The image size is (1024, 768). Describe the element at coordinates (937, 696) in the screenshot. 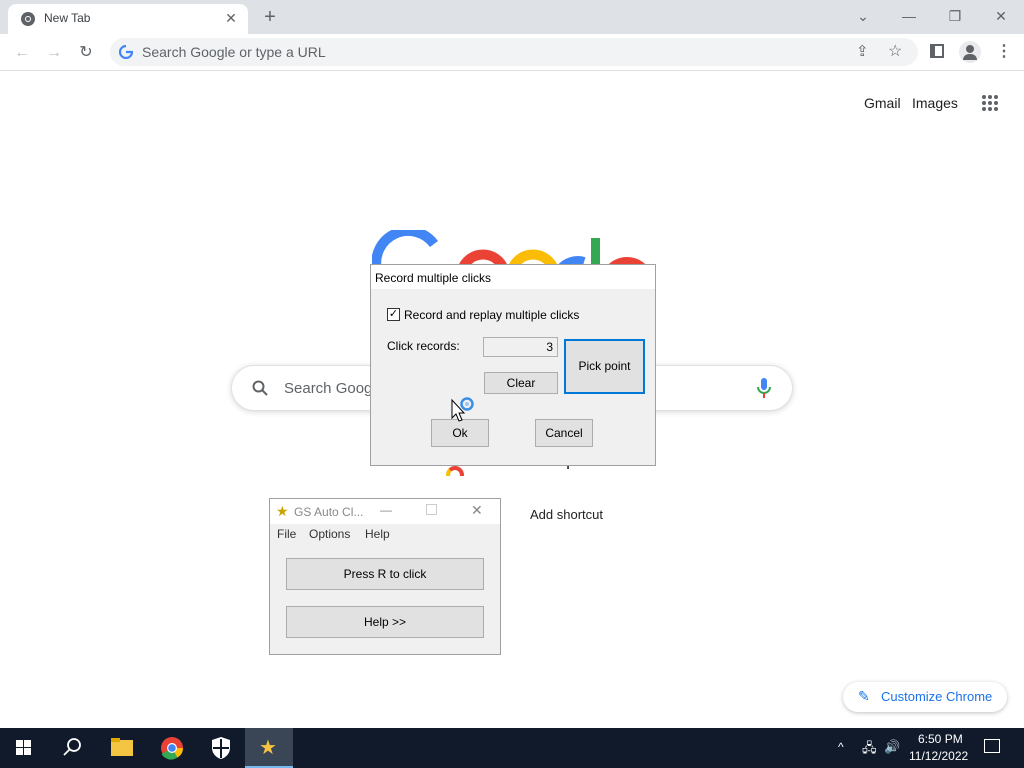

I see `customize-chrome-label: Customize Chrome` at that location.